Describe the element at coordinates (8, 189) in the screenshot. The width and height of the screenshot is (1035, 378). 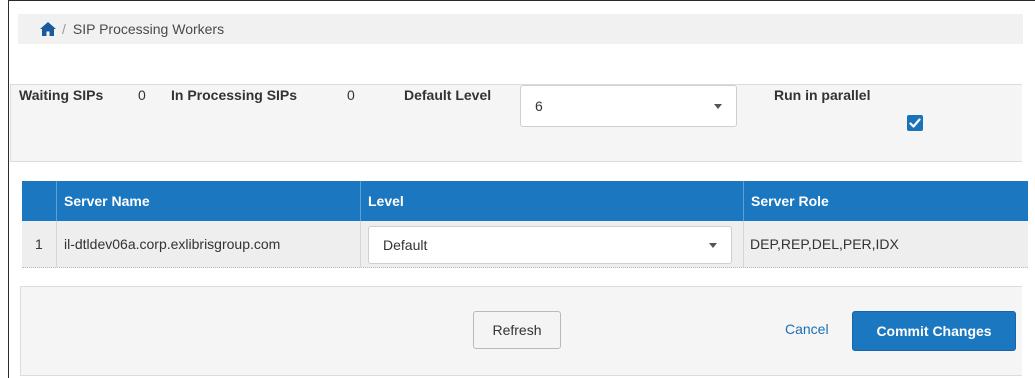
I see `window-border-left` at that location.